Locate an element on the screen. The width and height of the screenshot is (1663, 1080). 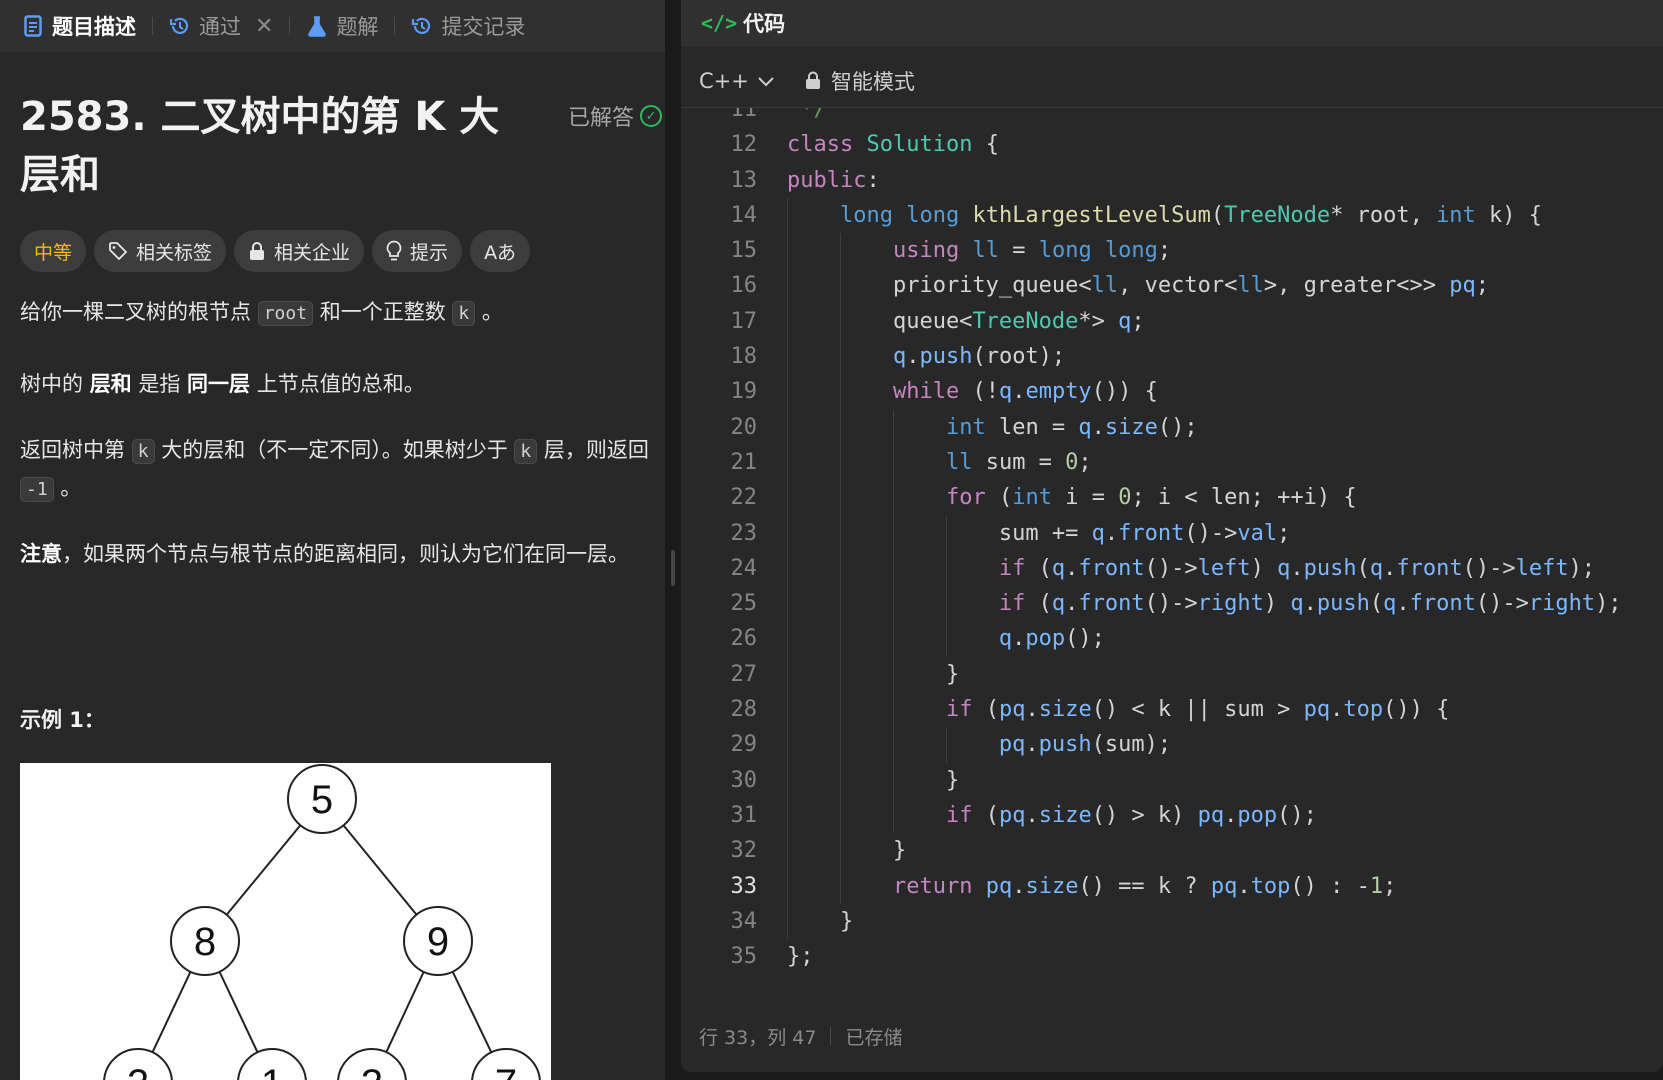
code-line: 26 q.pop(); is located at coordinates (1172, 639).